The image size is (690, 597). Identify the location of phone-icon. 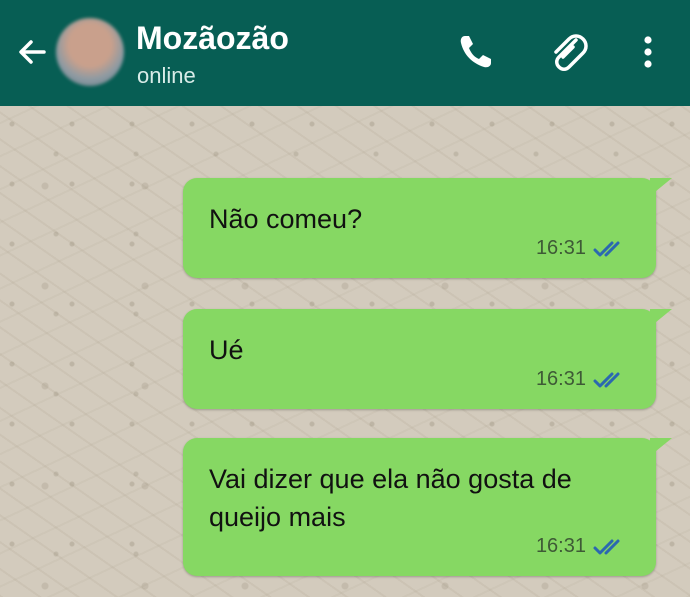
(475, 52).